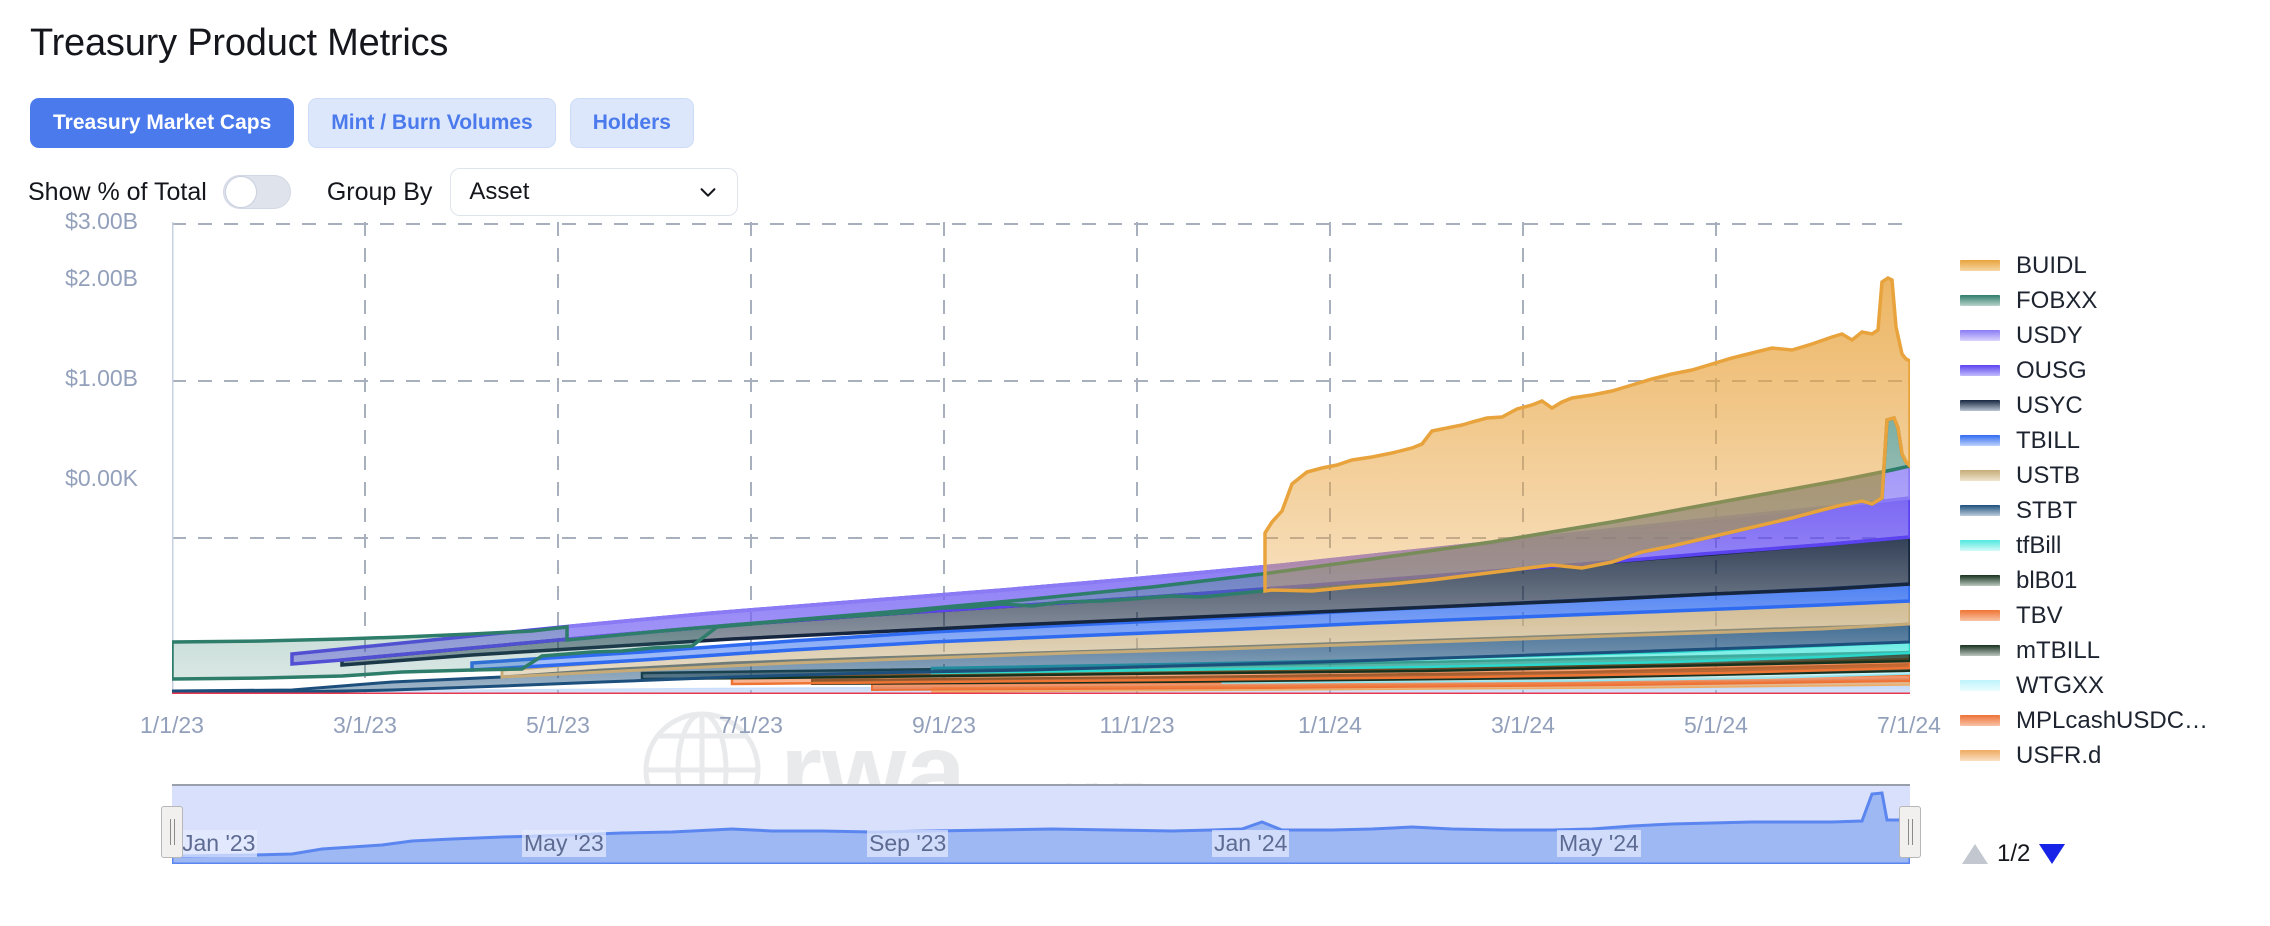 The width and height of the screenshot is (2270, 926). I want to click on triangle-down-icon, so click(2052, 854).